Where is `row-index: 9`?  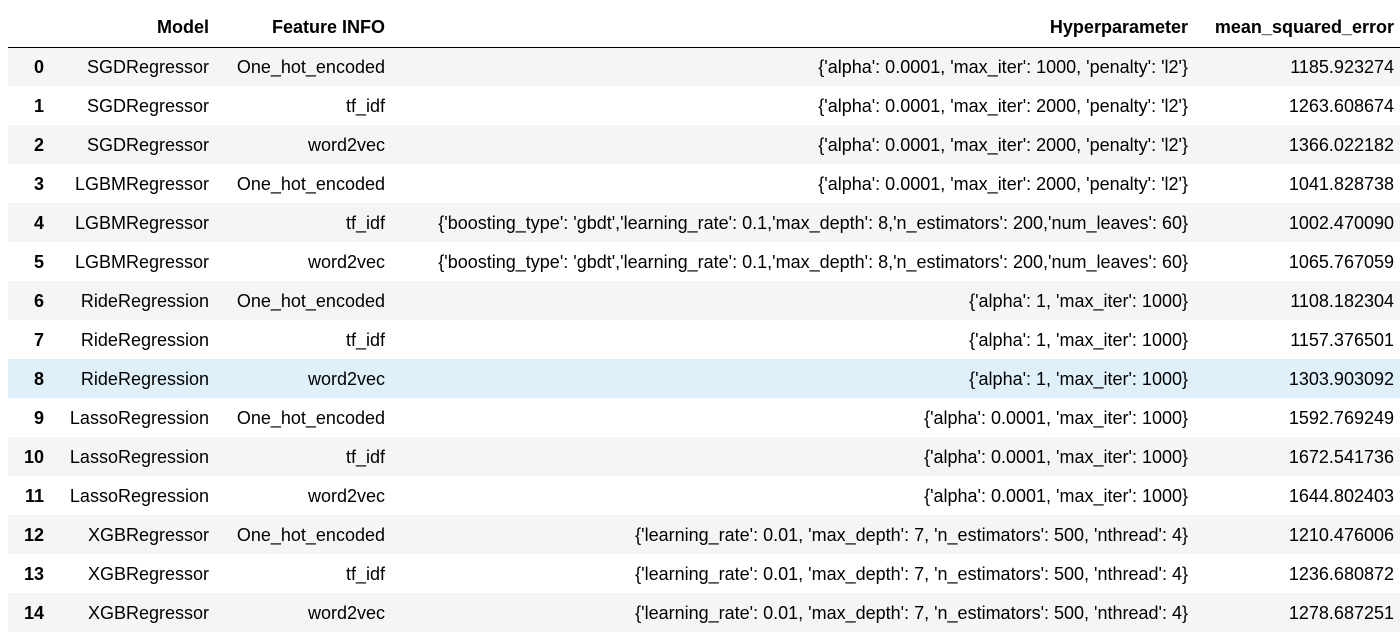
row-index: 9 is located at coordinates (38, 417).